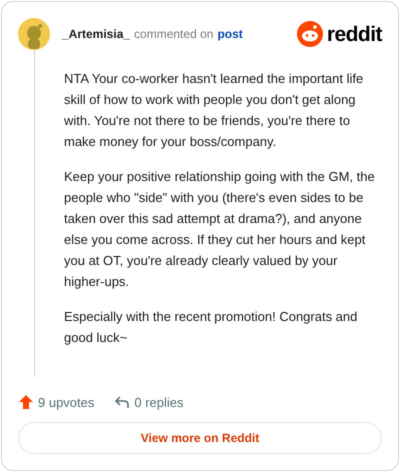 This screenshot has width=400, height=472. Describe the element at coordinates (122, 402) in the screenshot. I see `reply-icon` at that location.